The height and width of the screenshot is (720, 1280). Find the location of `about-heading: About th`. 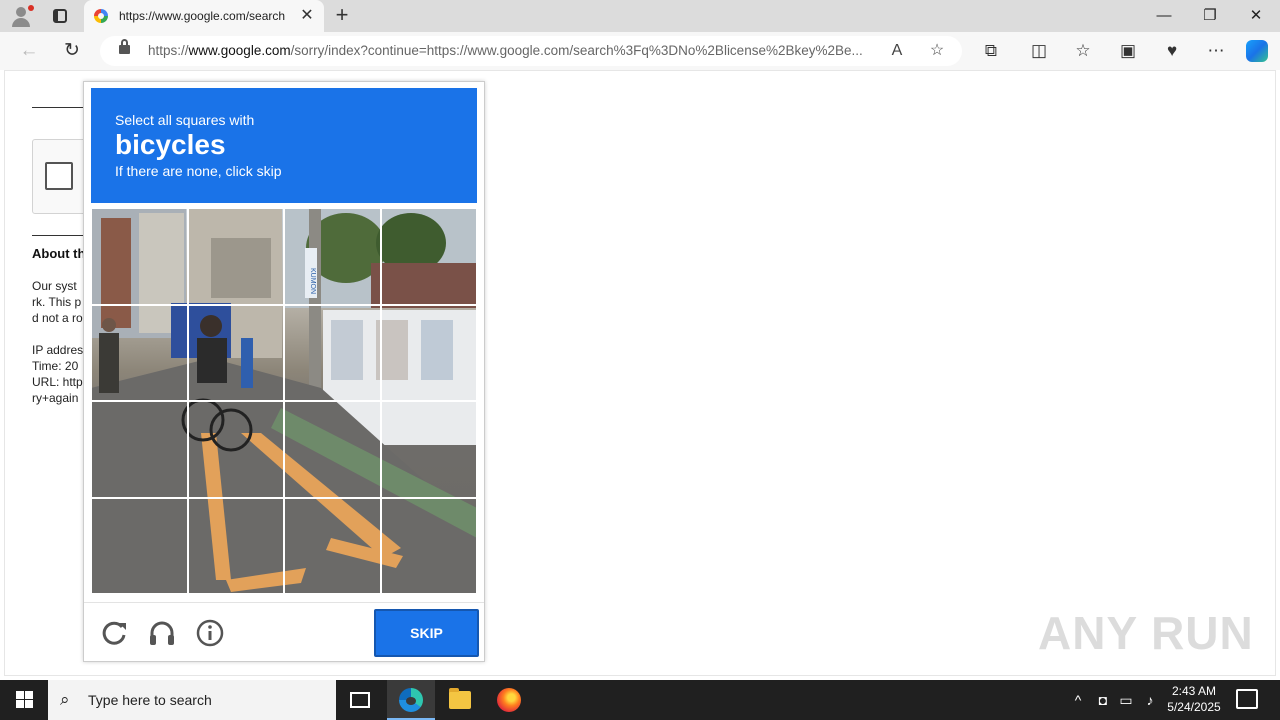

about-heading: About th is located at coordinates (59, 253).